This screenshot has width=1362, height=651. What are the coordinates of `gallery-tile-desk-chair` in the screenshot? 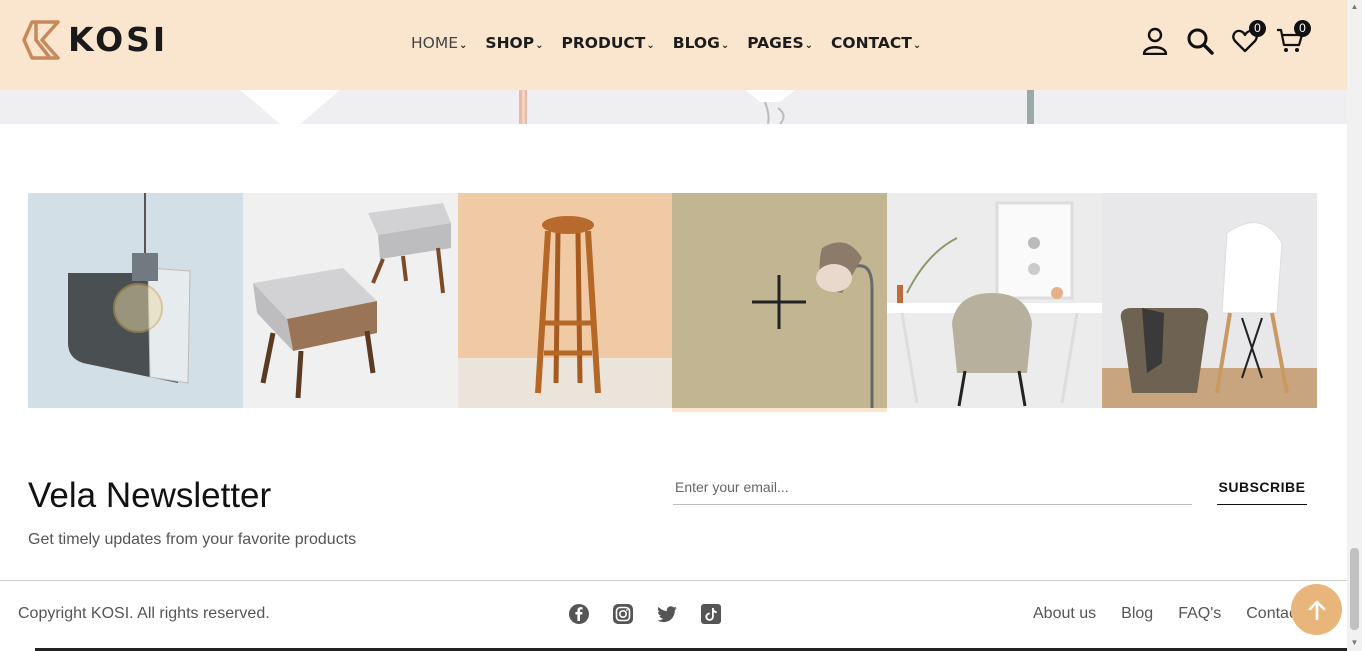 It's located at (995, 300).